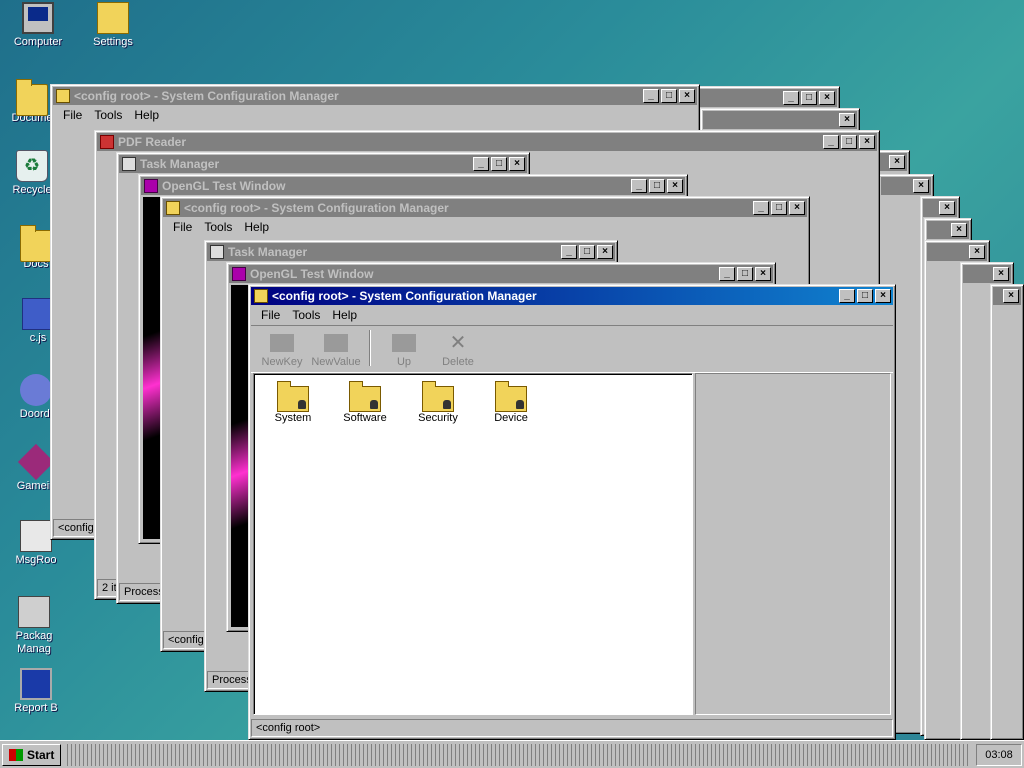 This screenshot has height=768, width=1024. What do you see at coordinates (518, 754) in the screenshot?
I see `taskbar-window-buttons` at bounding box center [518, 754].